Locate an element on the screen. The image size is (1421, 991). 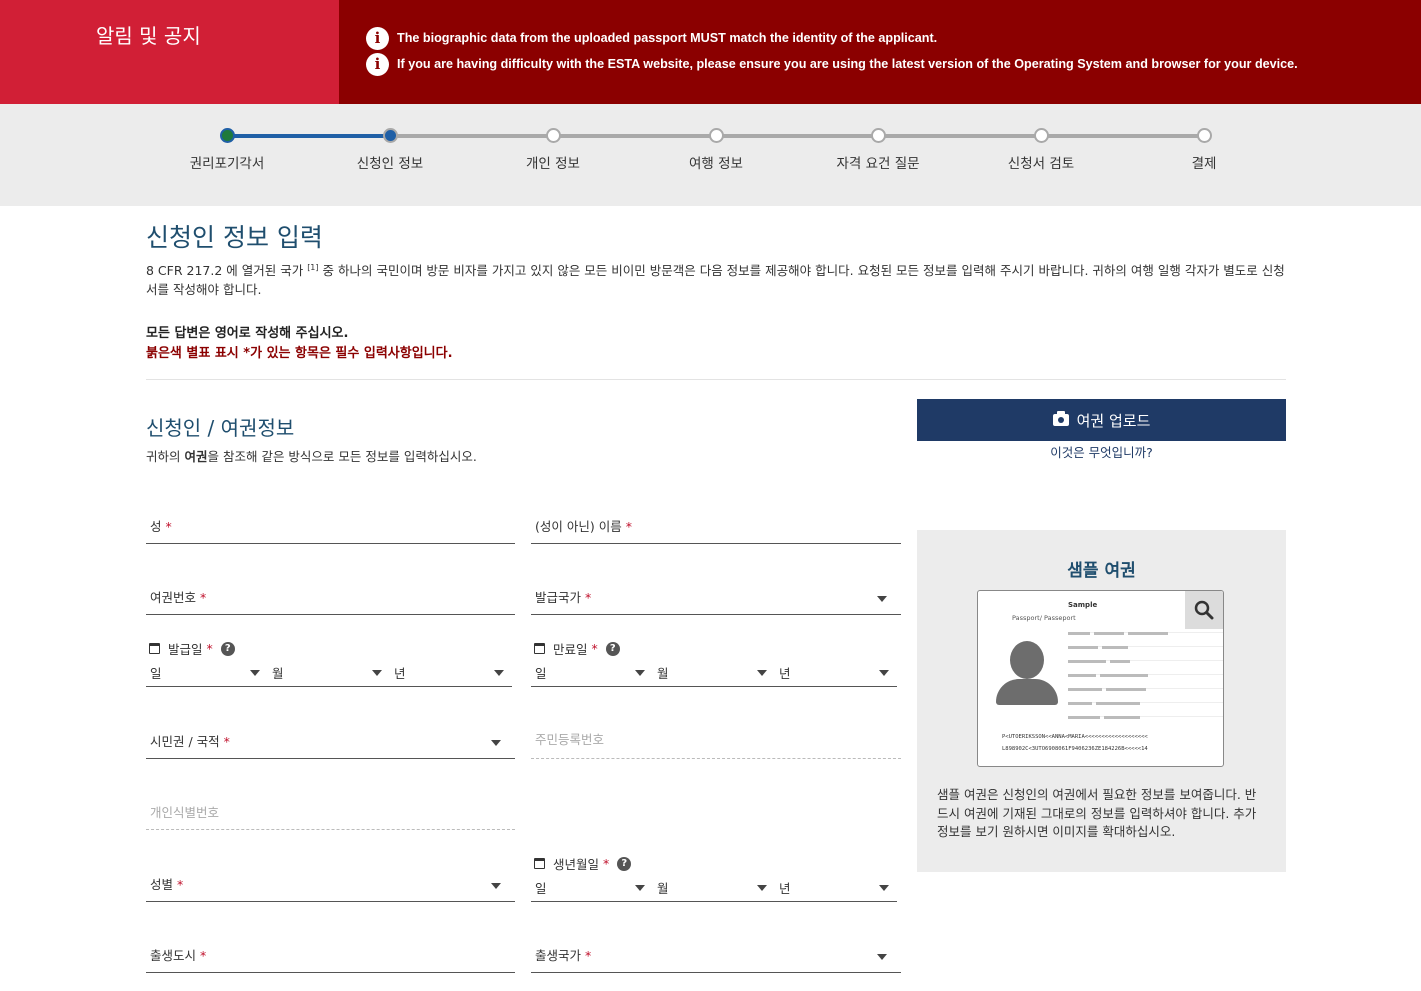
magnifier-icon is located at coordinates (1204, 610).